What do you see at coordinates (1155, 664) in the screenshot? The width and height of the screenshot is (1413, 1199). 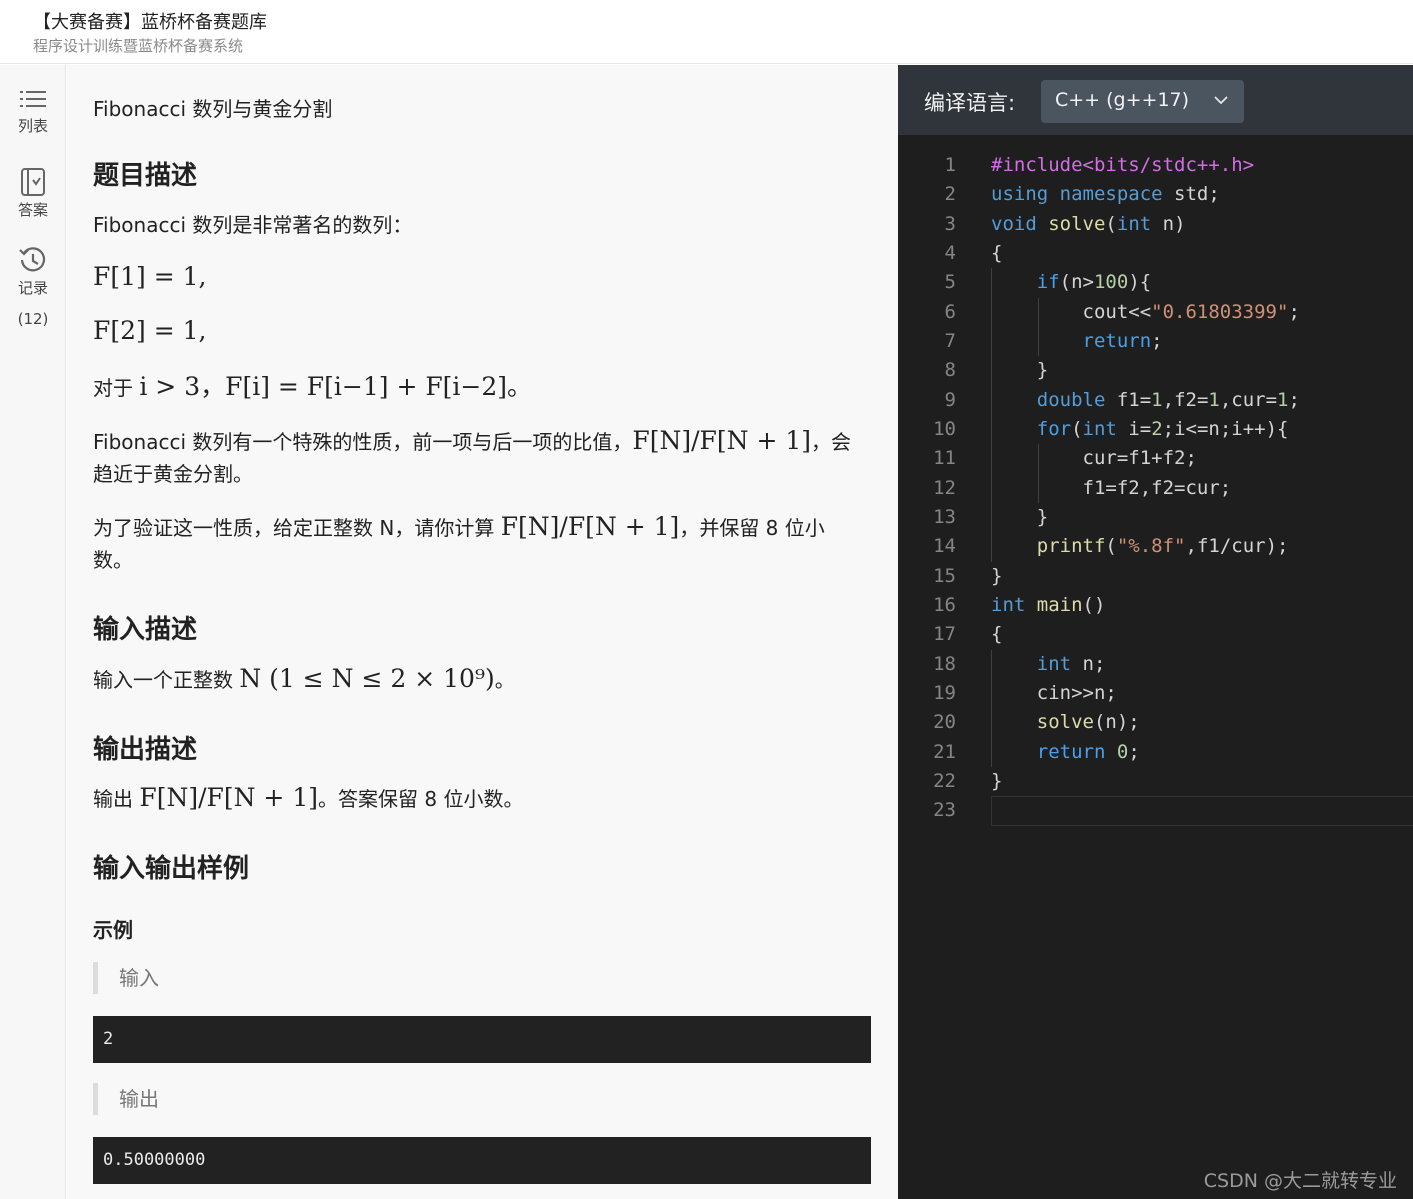 I see `code-line: 18 int n;` at bounding box center [1155, 664].